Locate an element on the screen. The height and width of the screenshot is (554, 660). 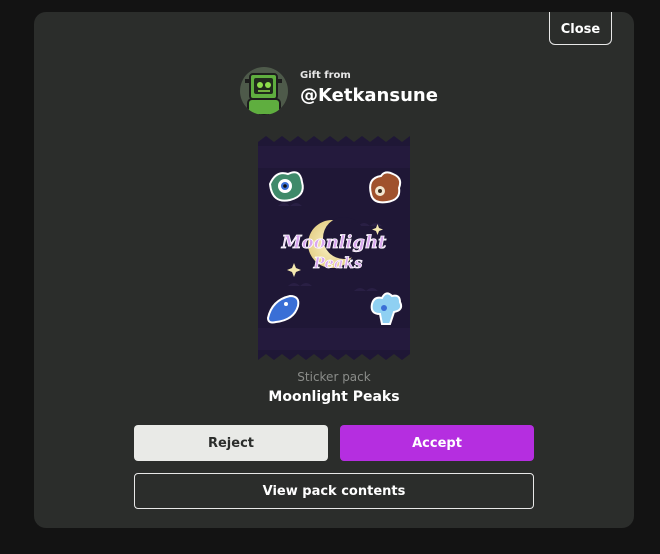
robot-avatar-icon is located at coordinates (264, 91).